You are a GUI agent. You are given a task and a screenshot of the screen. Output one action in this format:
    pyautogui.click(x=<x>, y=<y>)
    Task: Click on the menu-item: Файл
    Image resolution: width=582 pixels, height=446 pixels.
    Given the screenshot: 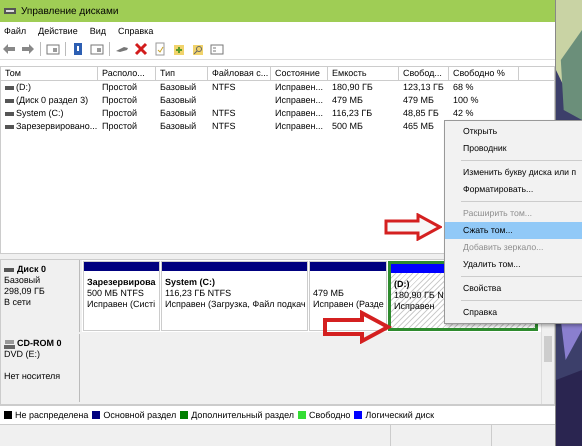 What is the action you would take?
    pyautogui.click(x=15, y=30)
    